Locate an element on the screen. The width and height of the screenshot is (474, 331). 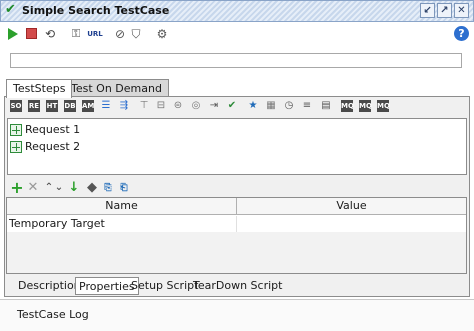
gear-icon: ⚙ is located at coordinates (162, 34).